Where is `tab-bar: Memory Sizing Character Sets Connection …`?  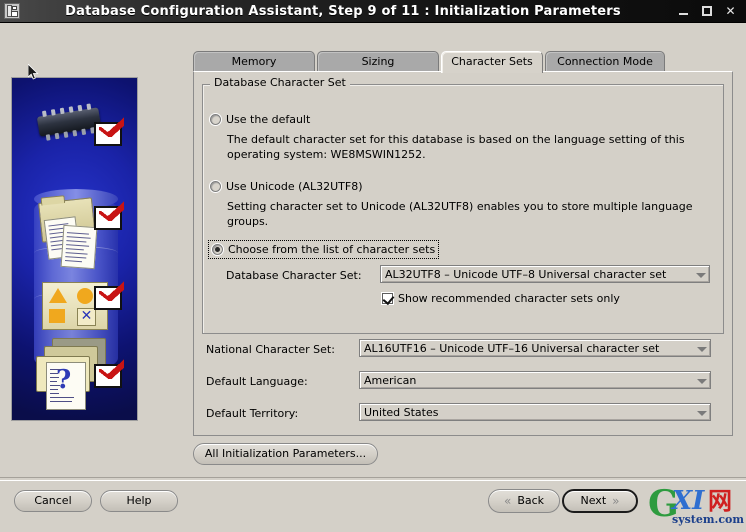 tab-bar: Memory Sizing Character Sets Connection … is located at coordinates (463, 62).